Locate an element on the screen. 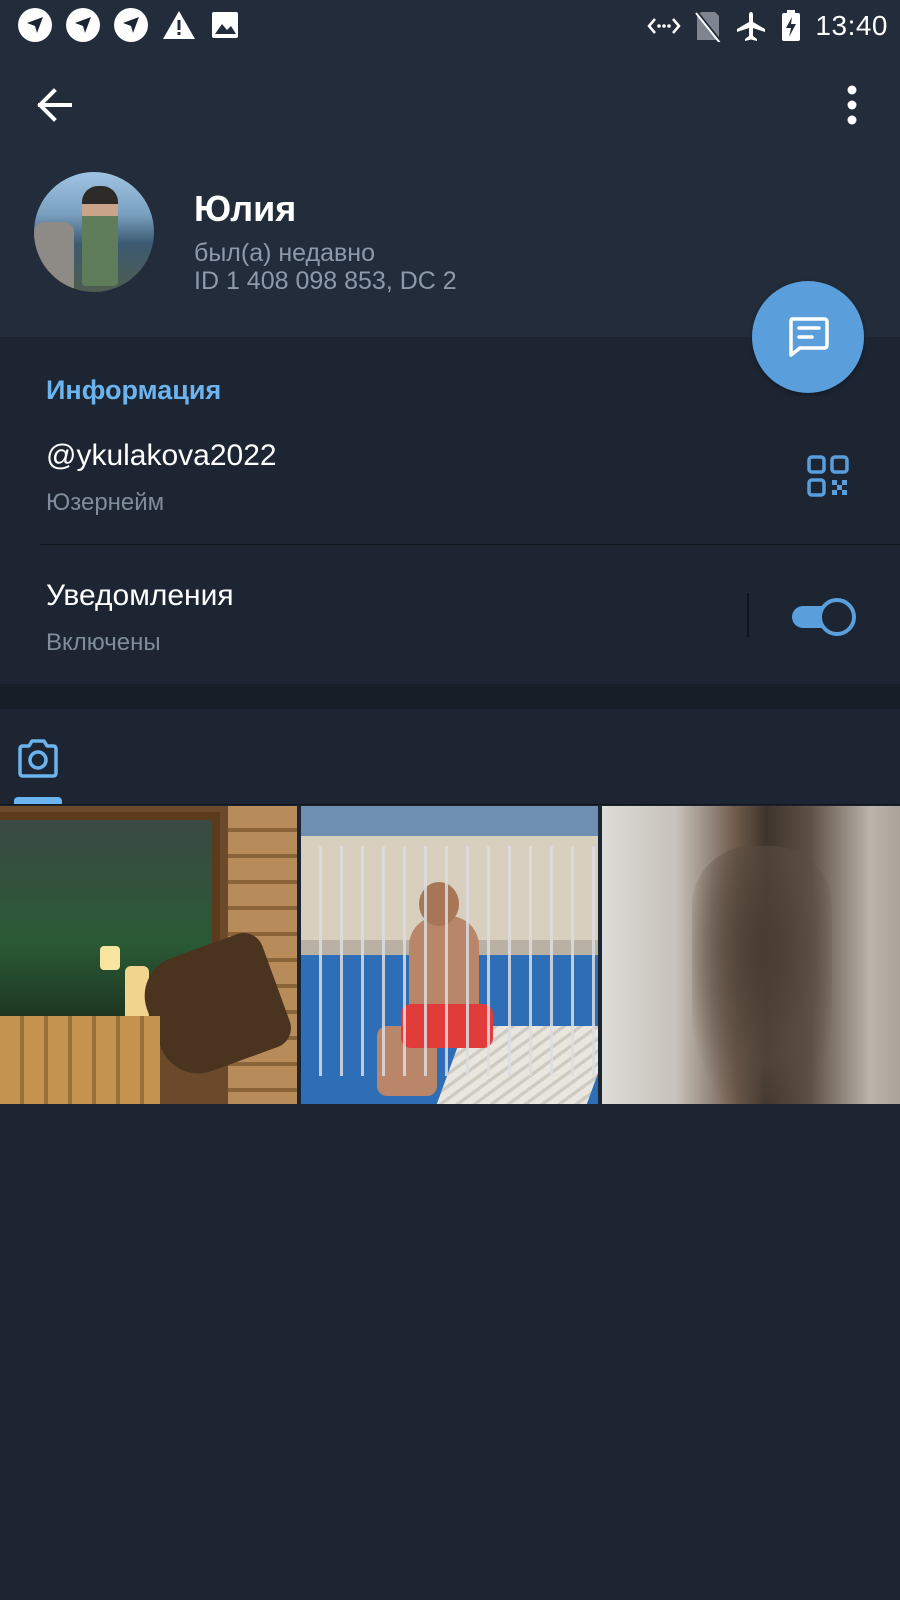 This screenshot has width=900, height=1600. status-bar-left is located at coordinates (129, 25).